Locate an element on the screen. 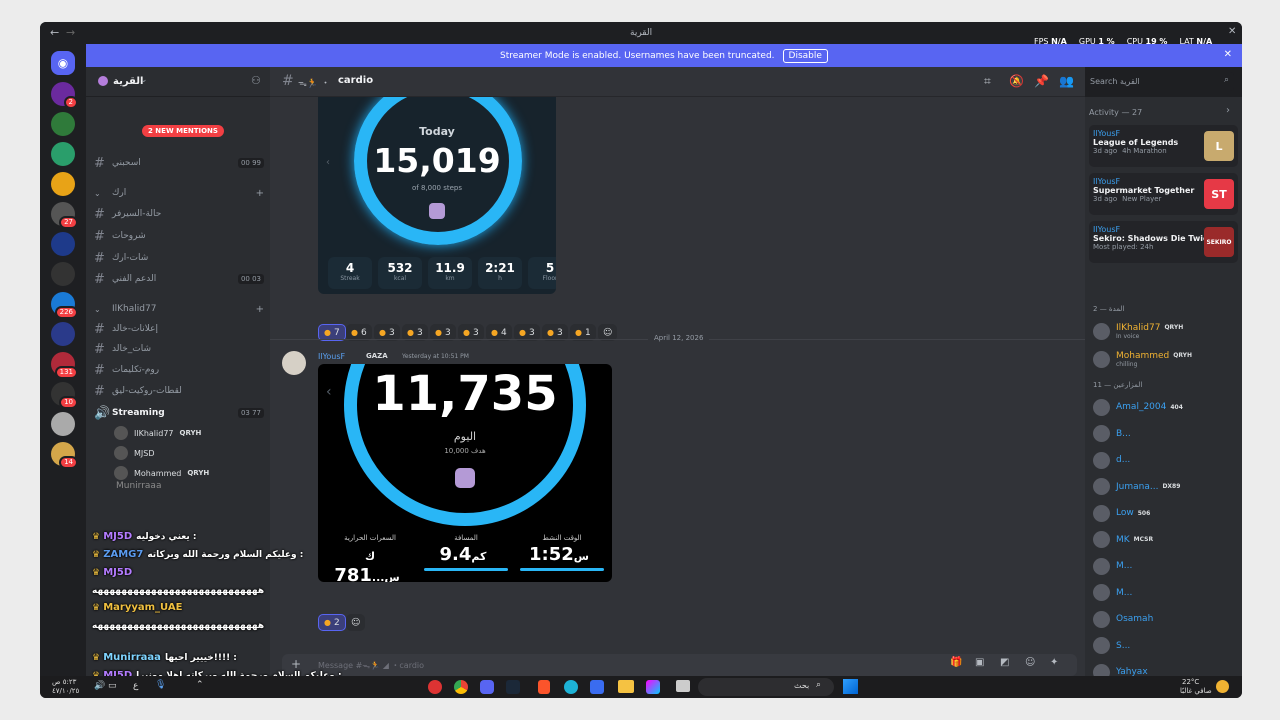  reaction-emoji: ● is located at coordinates (327, 332).